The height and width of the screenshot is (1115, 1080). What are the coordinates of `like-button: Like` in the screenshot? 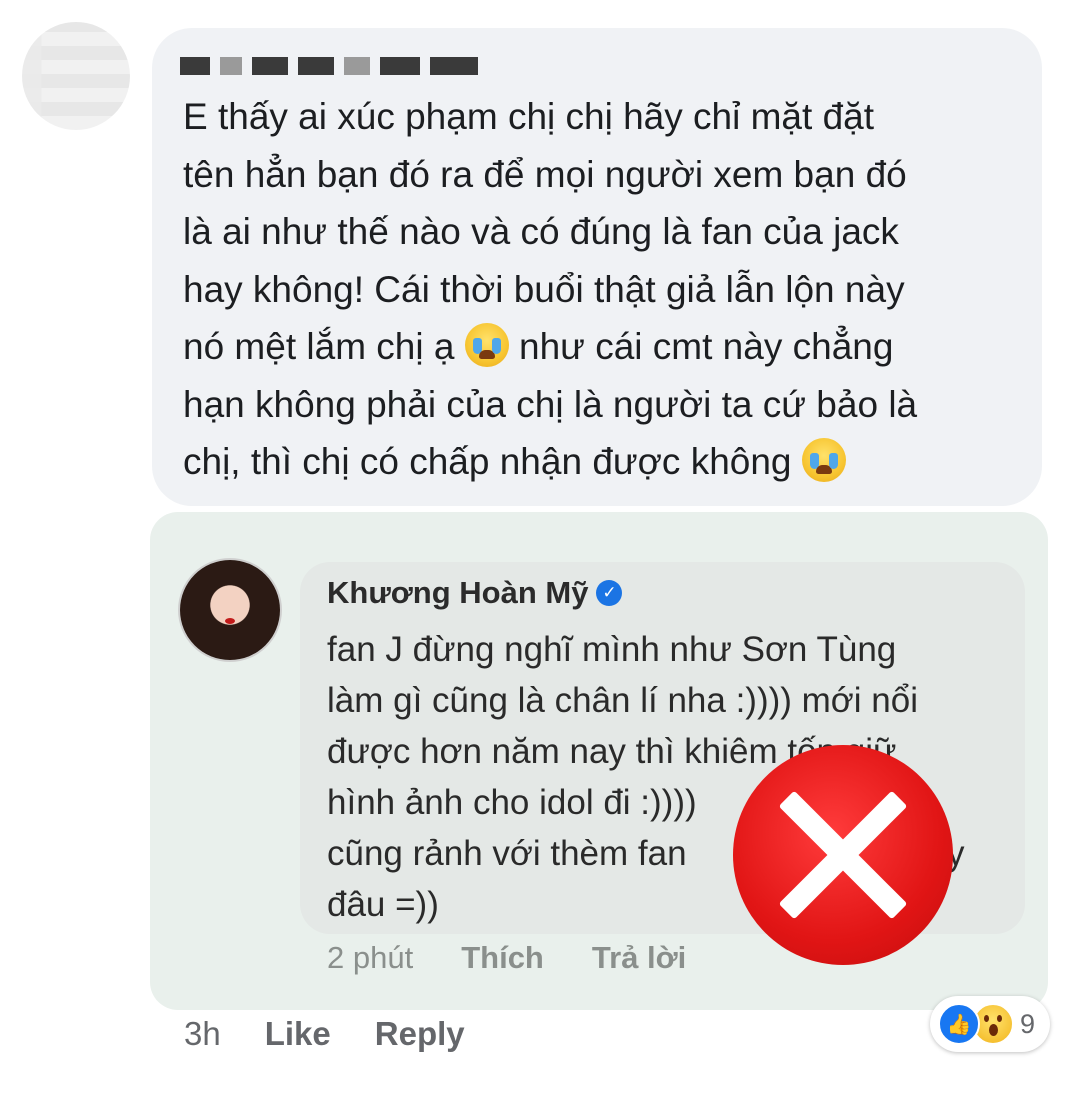 It's located at (298, 1034).